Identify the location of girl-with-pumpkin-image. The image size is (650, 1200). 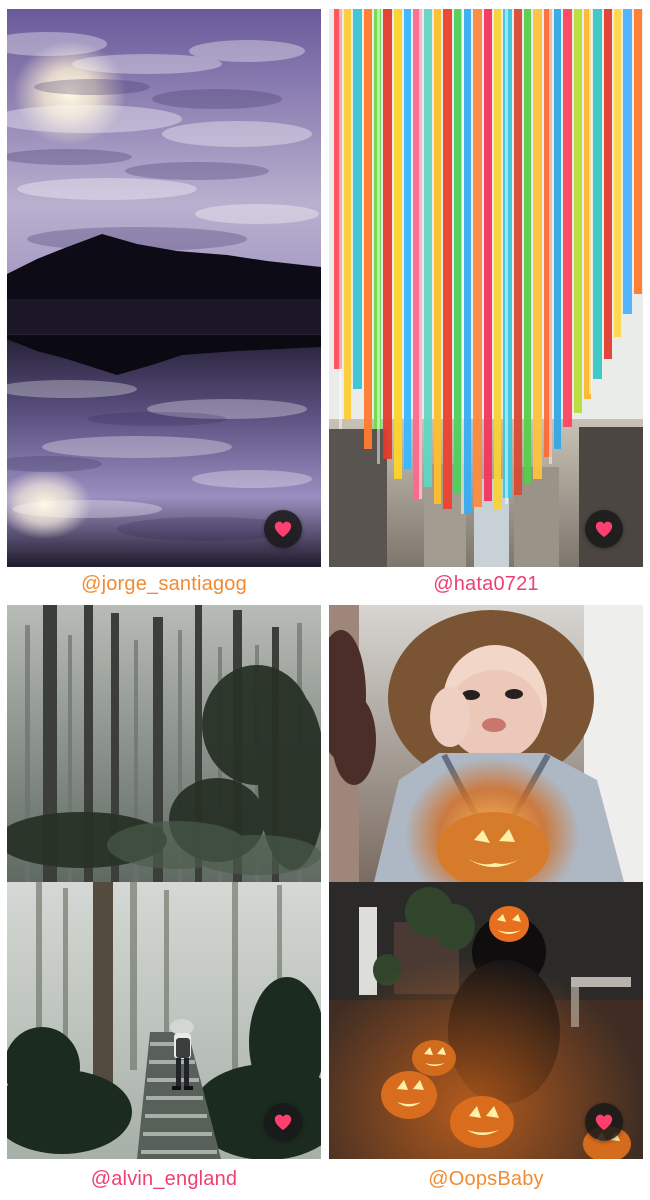
(486, 743).